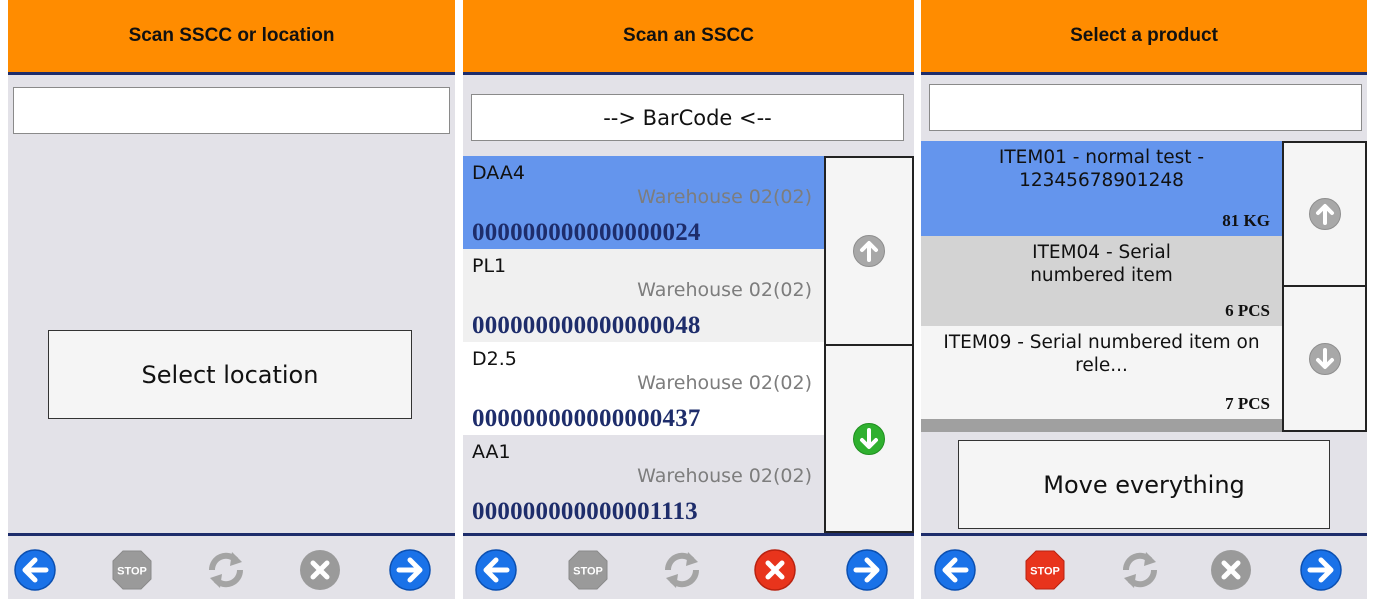  Describe the element at coordinates (1144, 37) in the screenshot. I see `page-title: Select a product` at that location.